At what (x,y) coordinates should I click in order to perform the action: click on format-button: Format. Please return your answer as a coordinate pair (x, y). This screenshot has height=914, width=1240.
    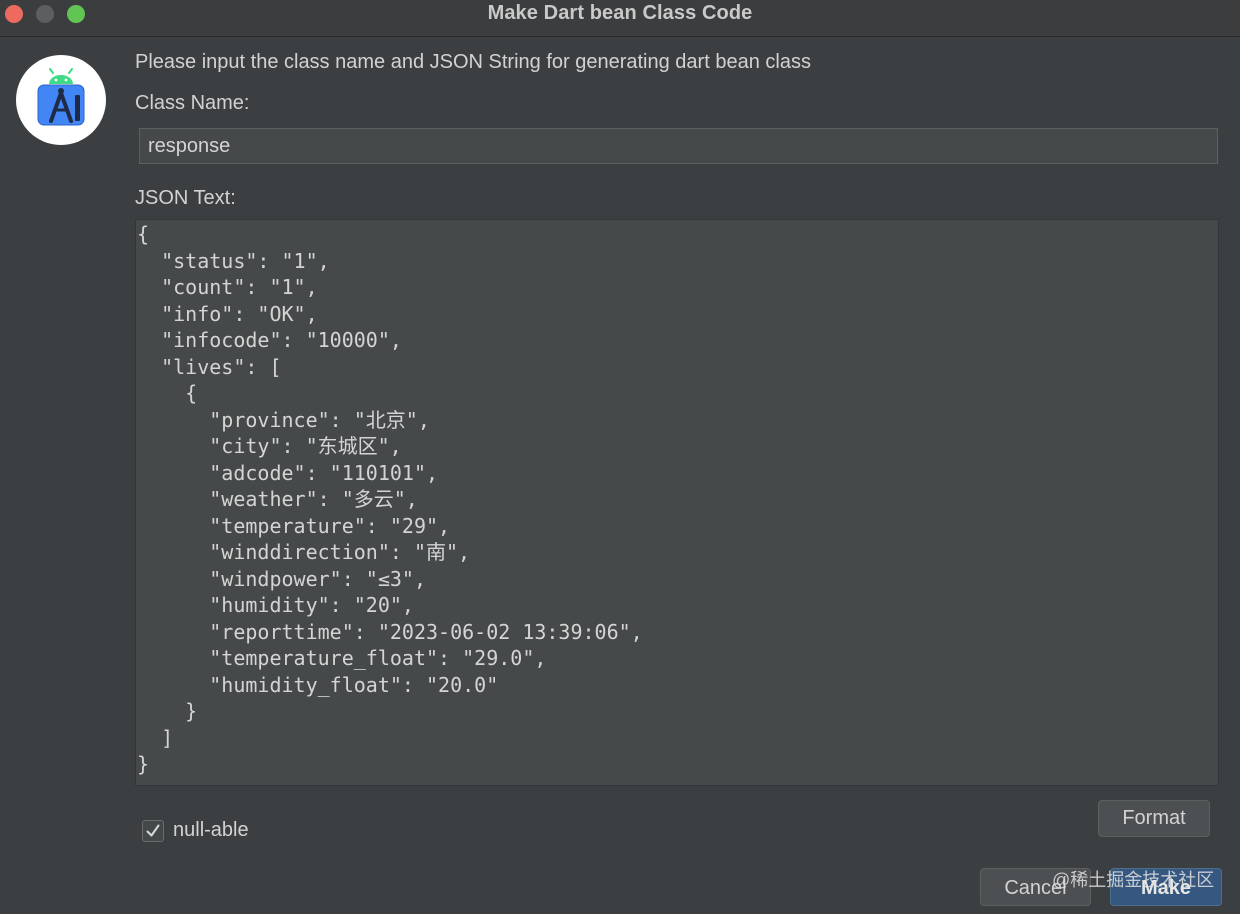
    Looking at the image, I should click on (1154, 818).